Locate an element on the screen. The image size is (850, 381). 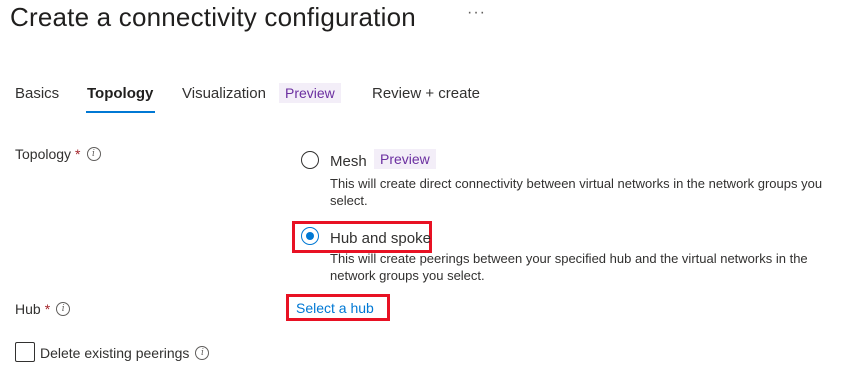
hub-field-label: Hub * i is located at coordinates (43, 309).